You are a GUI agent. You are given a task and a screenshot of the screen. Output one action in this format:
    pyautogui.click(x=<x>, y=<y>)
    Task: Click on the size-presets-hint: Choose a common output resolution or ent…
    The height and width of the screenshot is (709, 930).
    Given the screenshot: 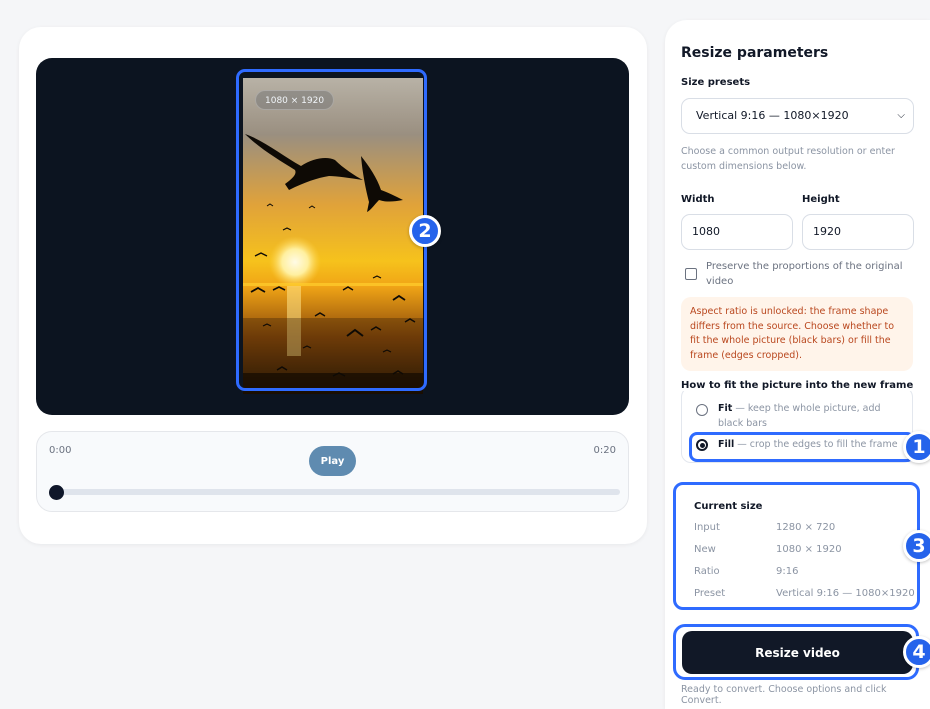 What is the action you would take?
    pyautogui.click(x=788, y=159)
    